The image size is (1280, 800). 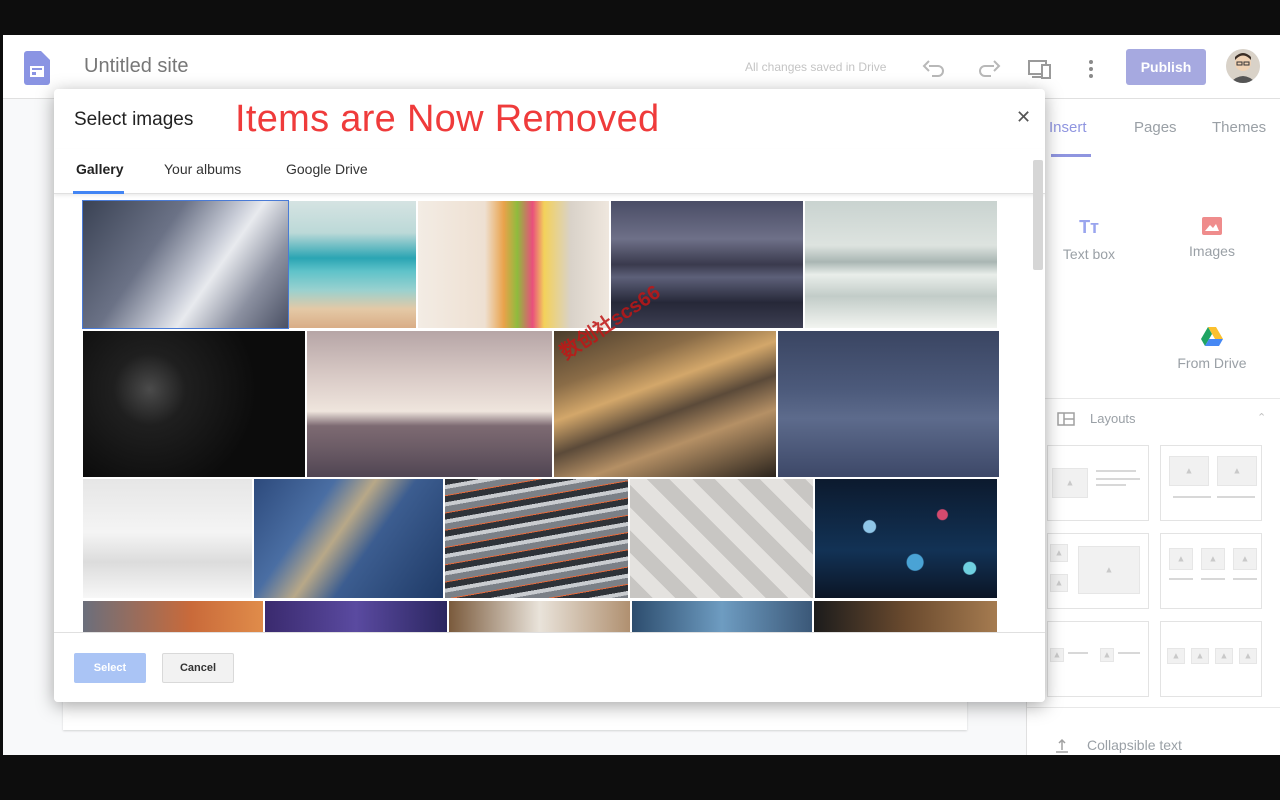 I want to click on insert-text-box: Tт Text box, so click(x=1089, y=239).